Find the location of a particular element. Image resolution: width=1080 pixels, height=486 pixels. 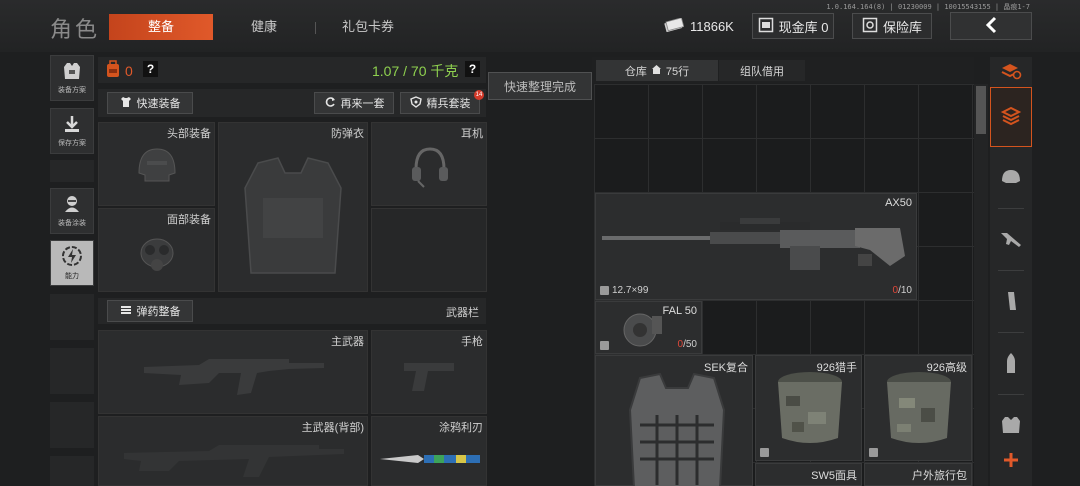

tab-team-borrow: 组队借用 is located at coordinates (762, 70).